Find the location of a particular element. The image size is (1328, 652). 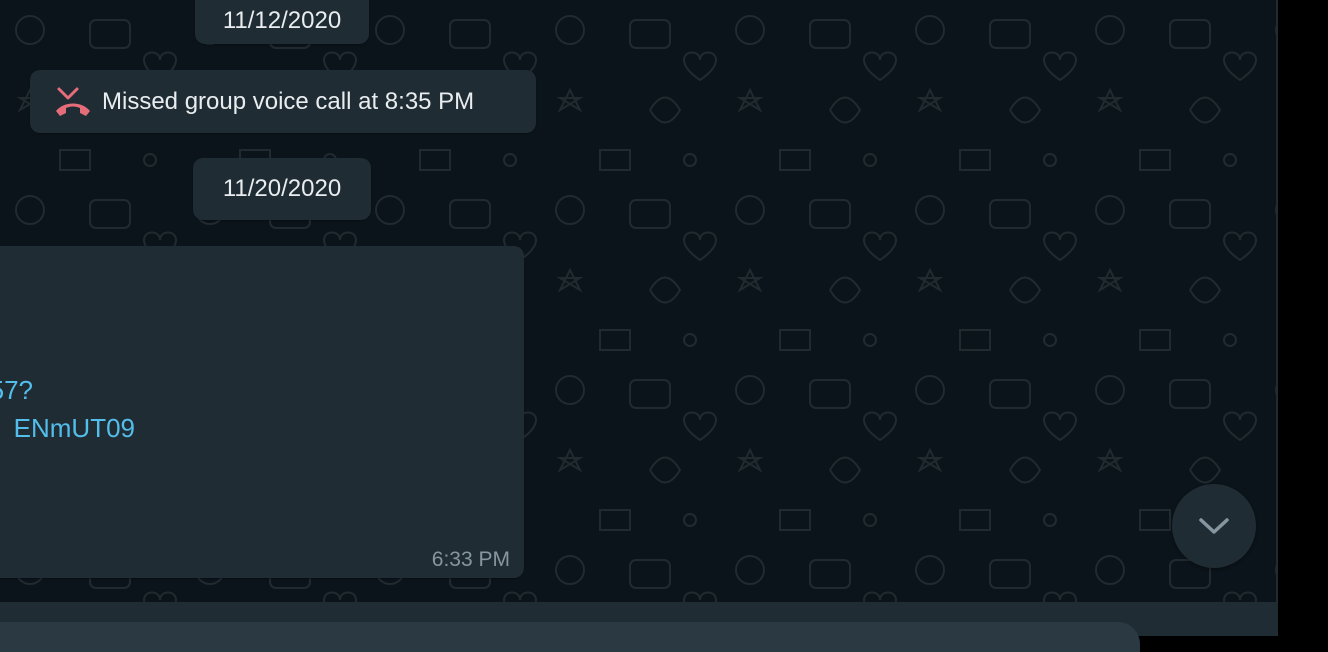

chevron-down-icon is located at coordinates (1214, 526).